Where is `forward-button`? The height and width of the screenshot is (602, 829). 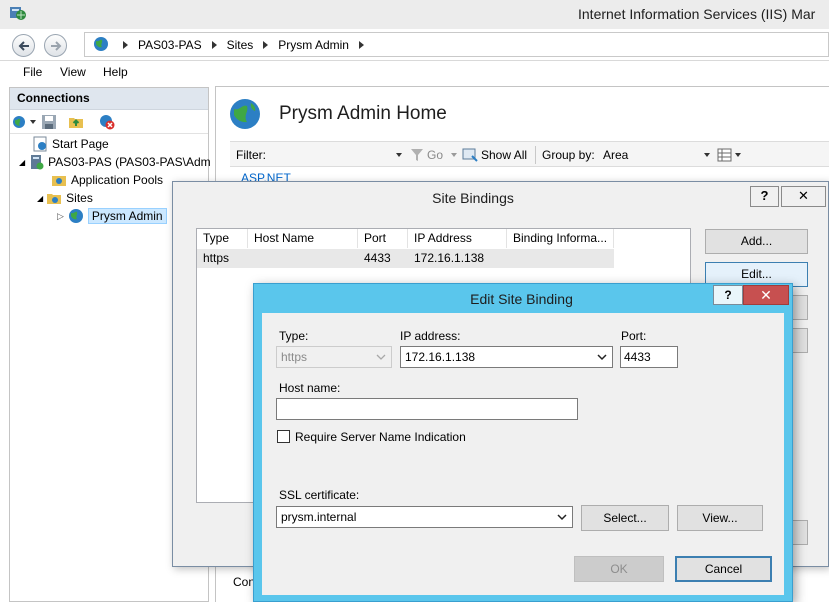 forward-button is located at coordinates (55, 45).